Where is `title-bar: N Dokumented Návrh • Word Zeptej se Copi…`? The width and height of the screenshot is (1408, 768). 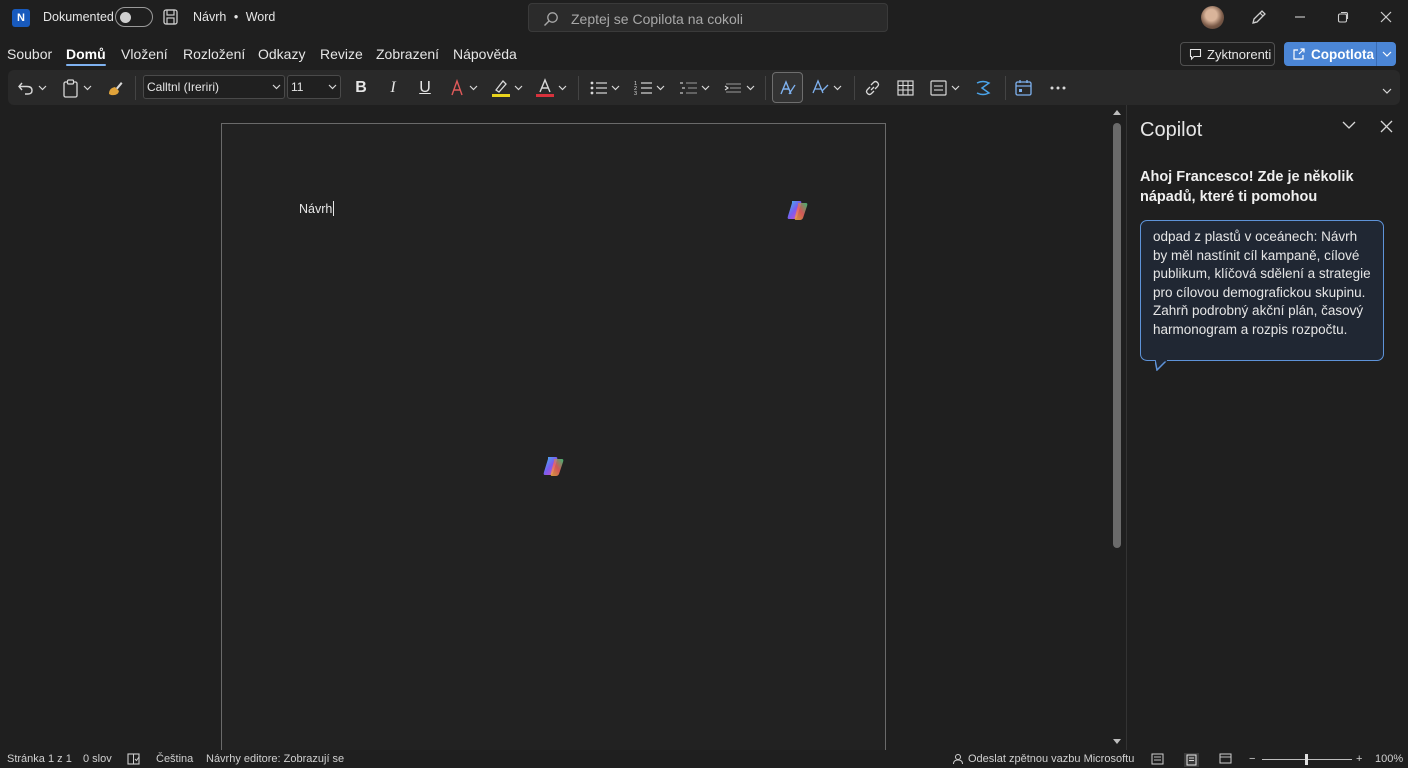 title-bar: N Dokumented Návrh • Word Zeptej se Copi… is located at coordinates (704, 18).